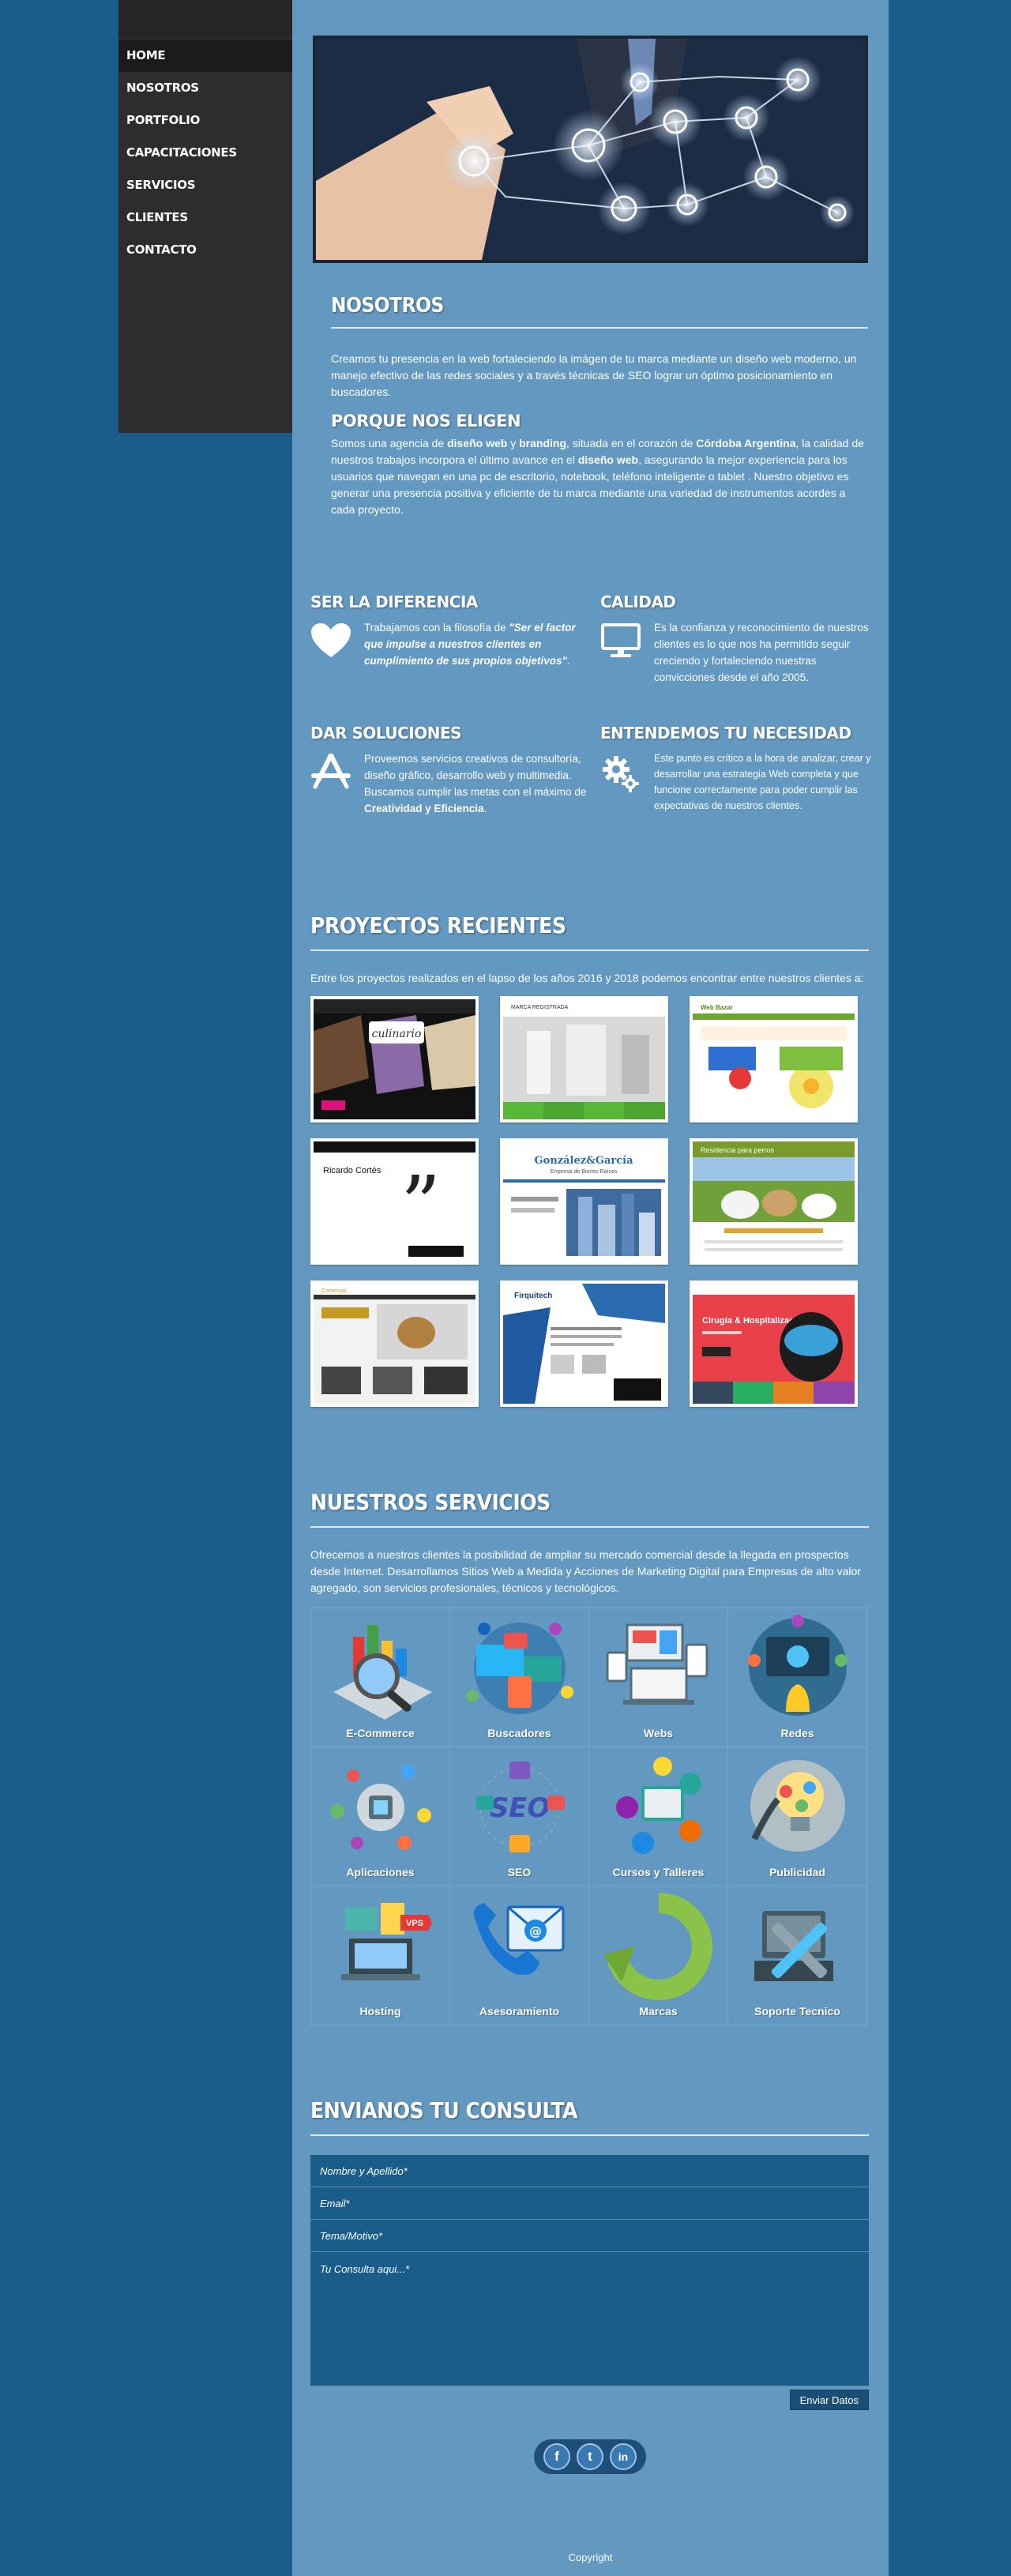  Describe the element at coordinates (658, 1872) in the screenshot. I see `service-label: Cursos y Talleres` at that location.